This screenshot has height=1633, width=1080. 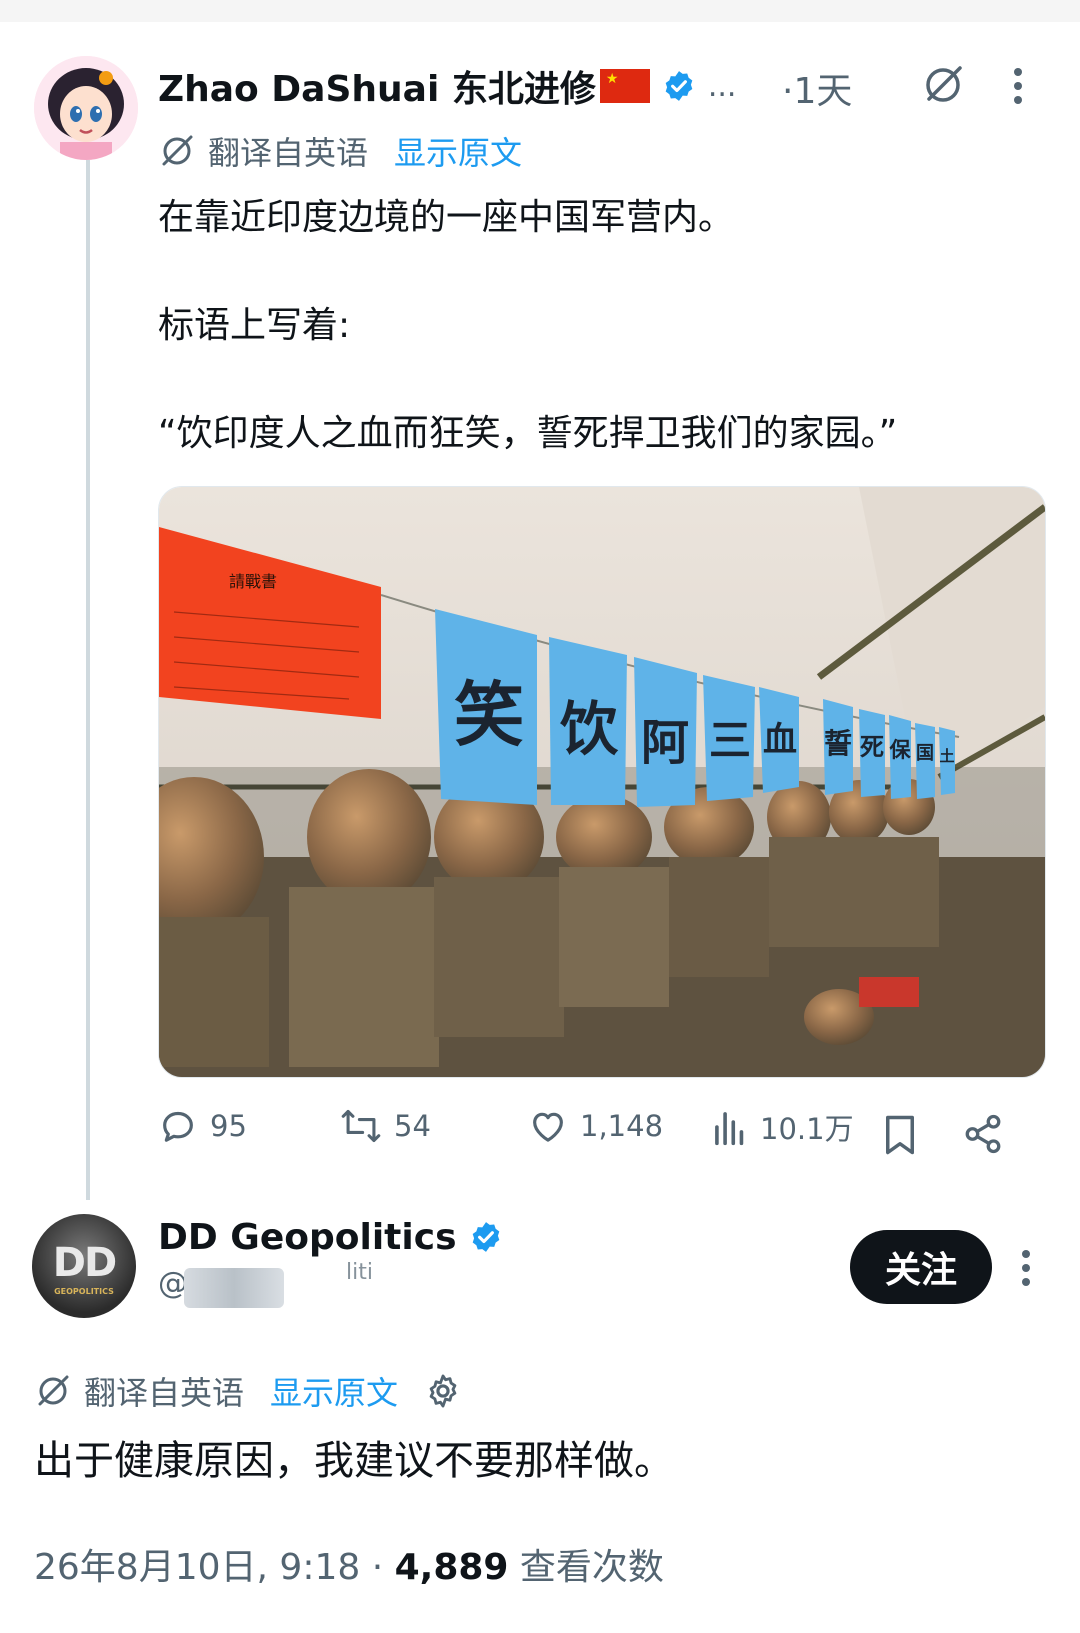 I want to click on banner-char: 饮, so click(x=589, y=729).